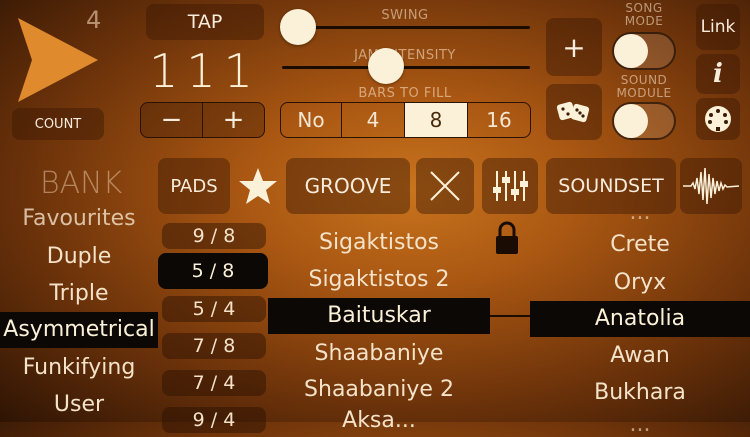  What do you see at coordinates (436, 120) in the screenshot?
I see `bars-option-8: 8` at bounding box center [436, 120].